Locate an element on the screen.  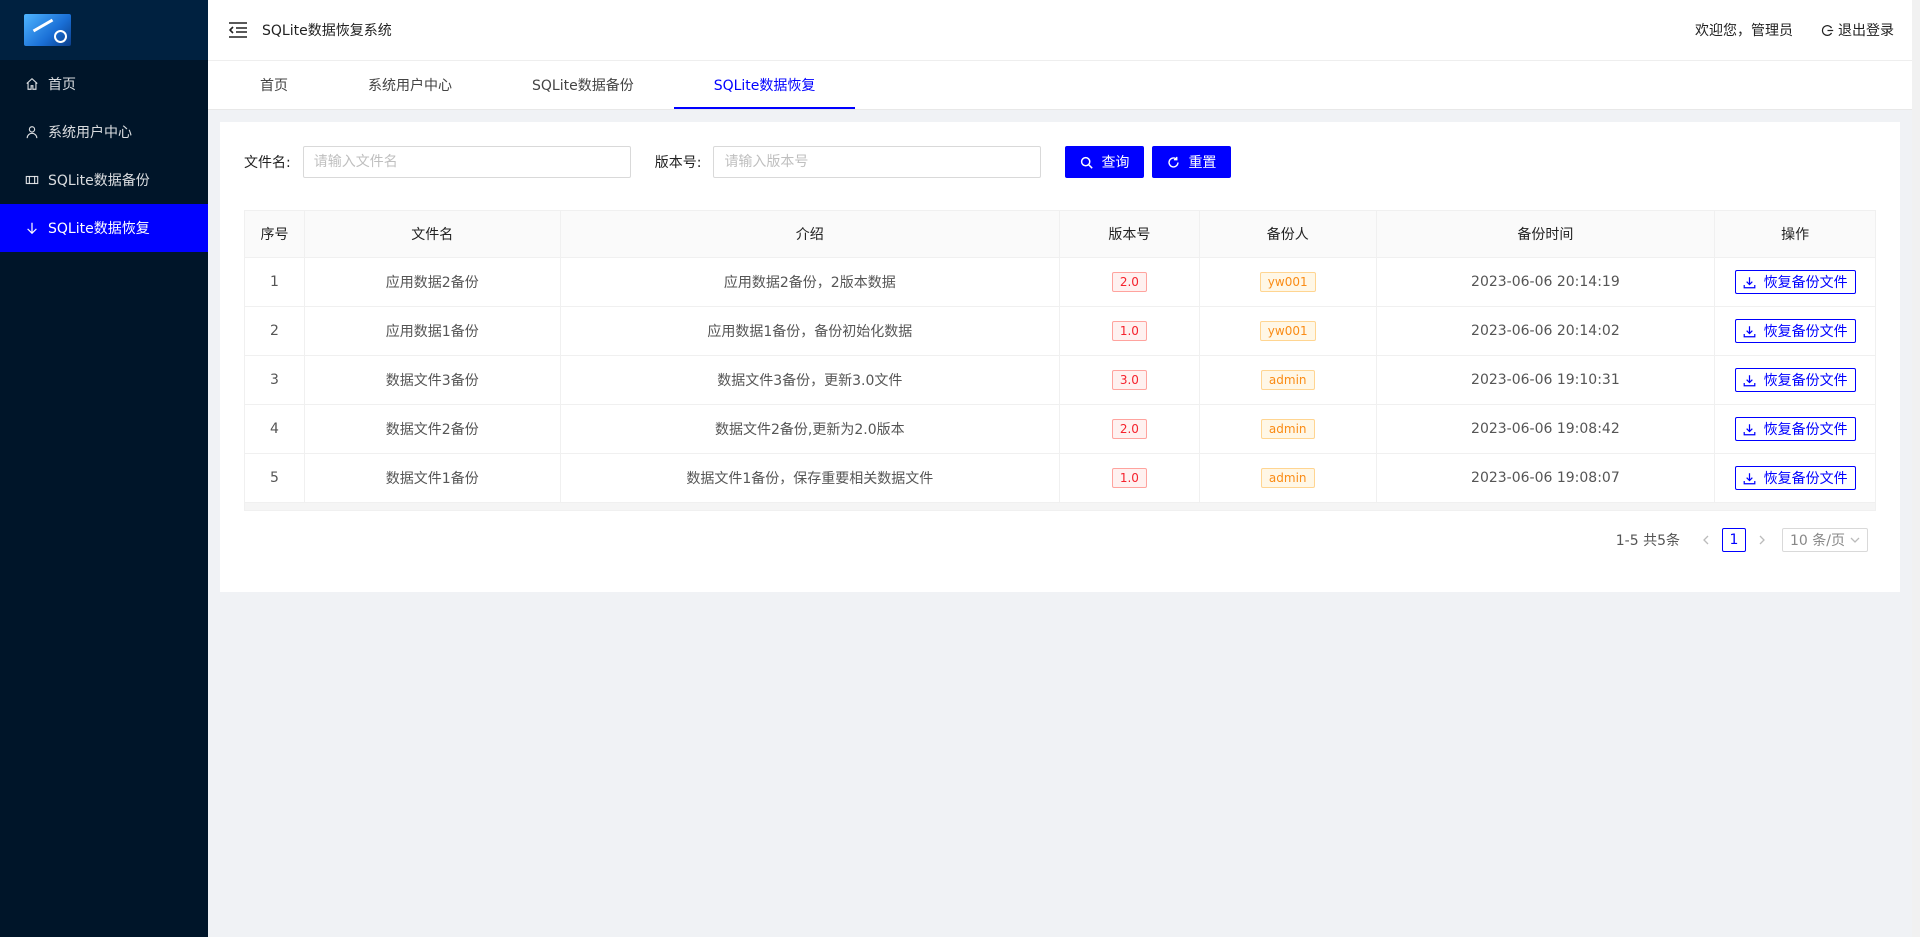
backup-icon is located at coordinates (32, 180).